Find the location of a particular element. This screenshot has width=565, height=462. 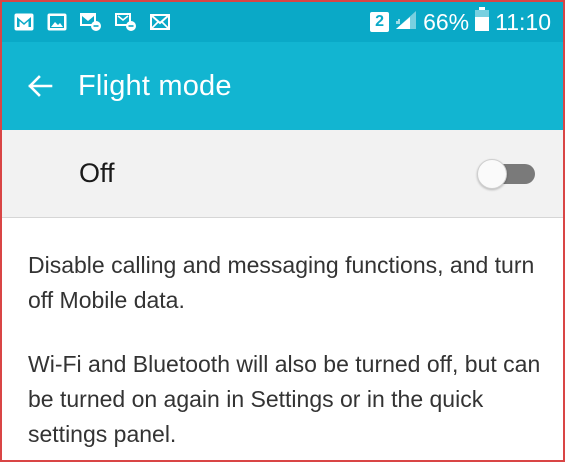

notification-icons is located at coordinates (92, 22).